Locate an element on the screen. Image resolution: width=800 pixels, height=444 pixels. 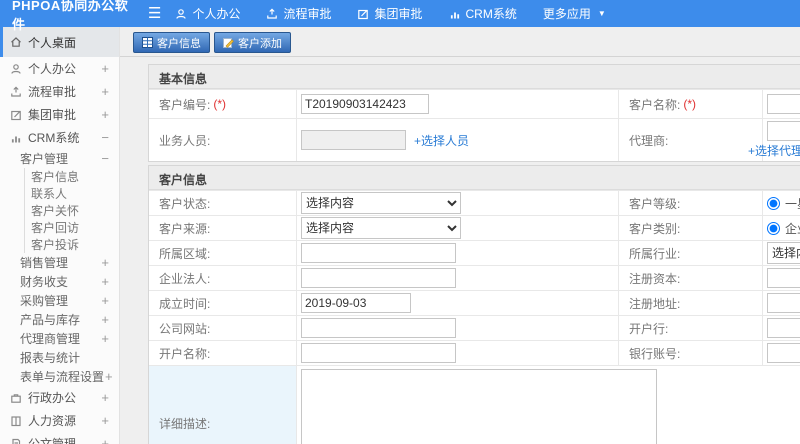
sidebar-item-customer-followup: 客户回访 is located at coordinates (71, 227).